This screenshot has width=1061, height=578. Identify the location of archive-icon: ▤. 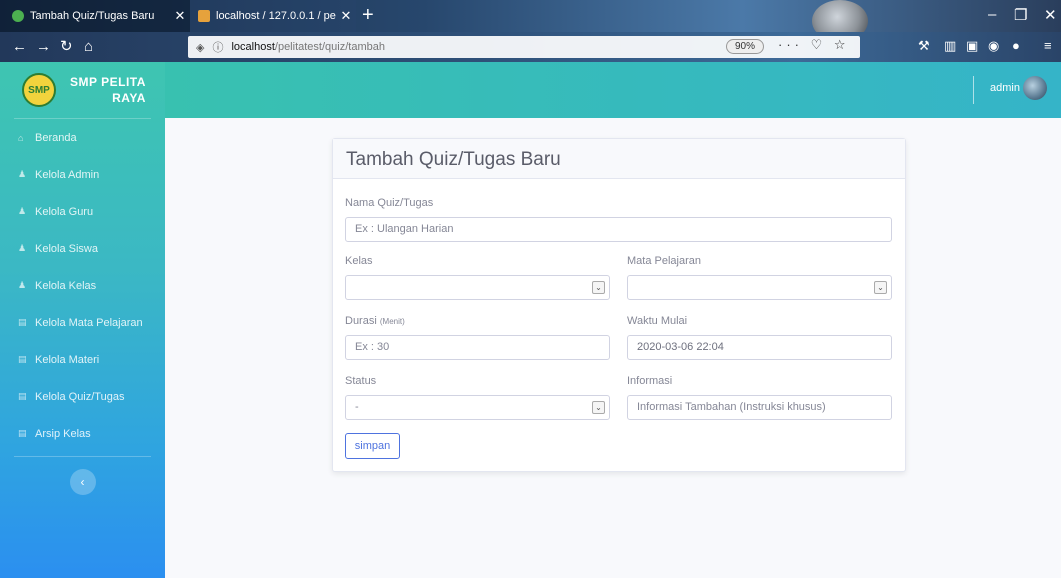
(22, 433).